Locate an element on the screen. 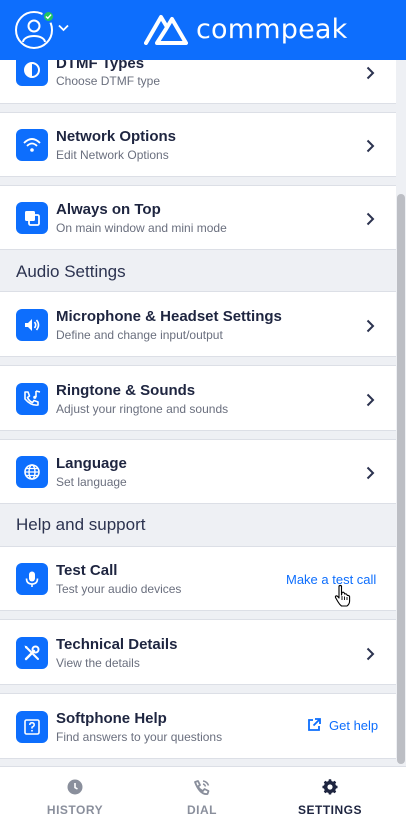 The width and height of the screenshot is (406, 820). nav-settings: SETTINGS is located at coordinates (330, 793).